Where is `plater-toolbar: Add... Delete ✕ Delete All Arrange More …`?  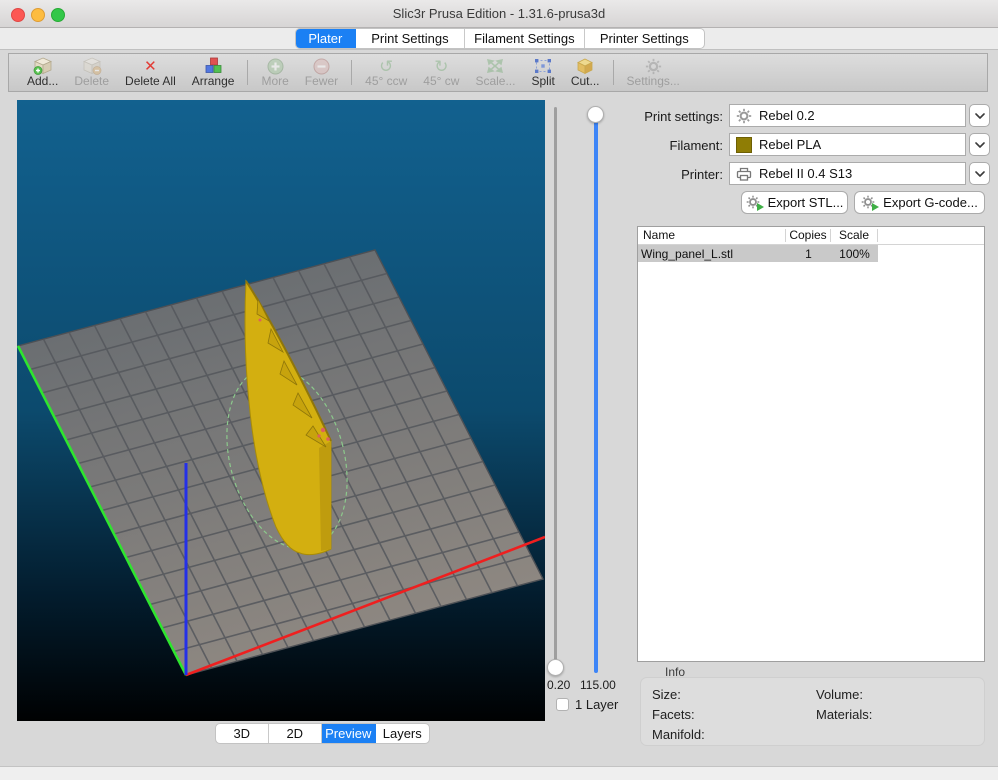 plater-toolbar: Add... Delete ✕ Delete All Arrange More … is located at coordinates (498, 72).